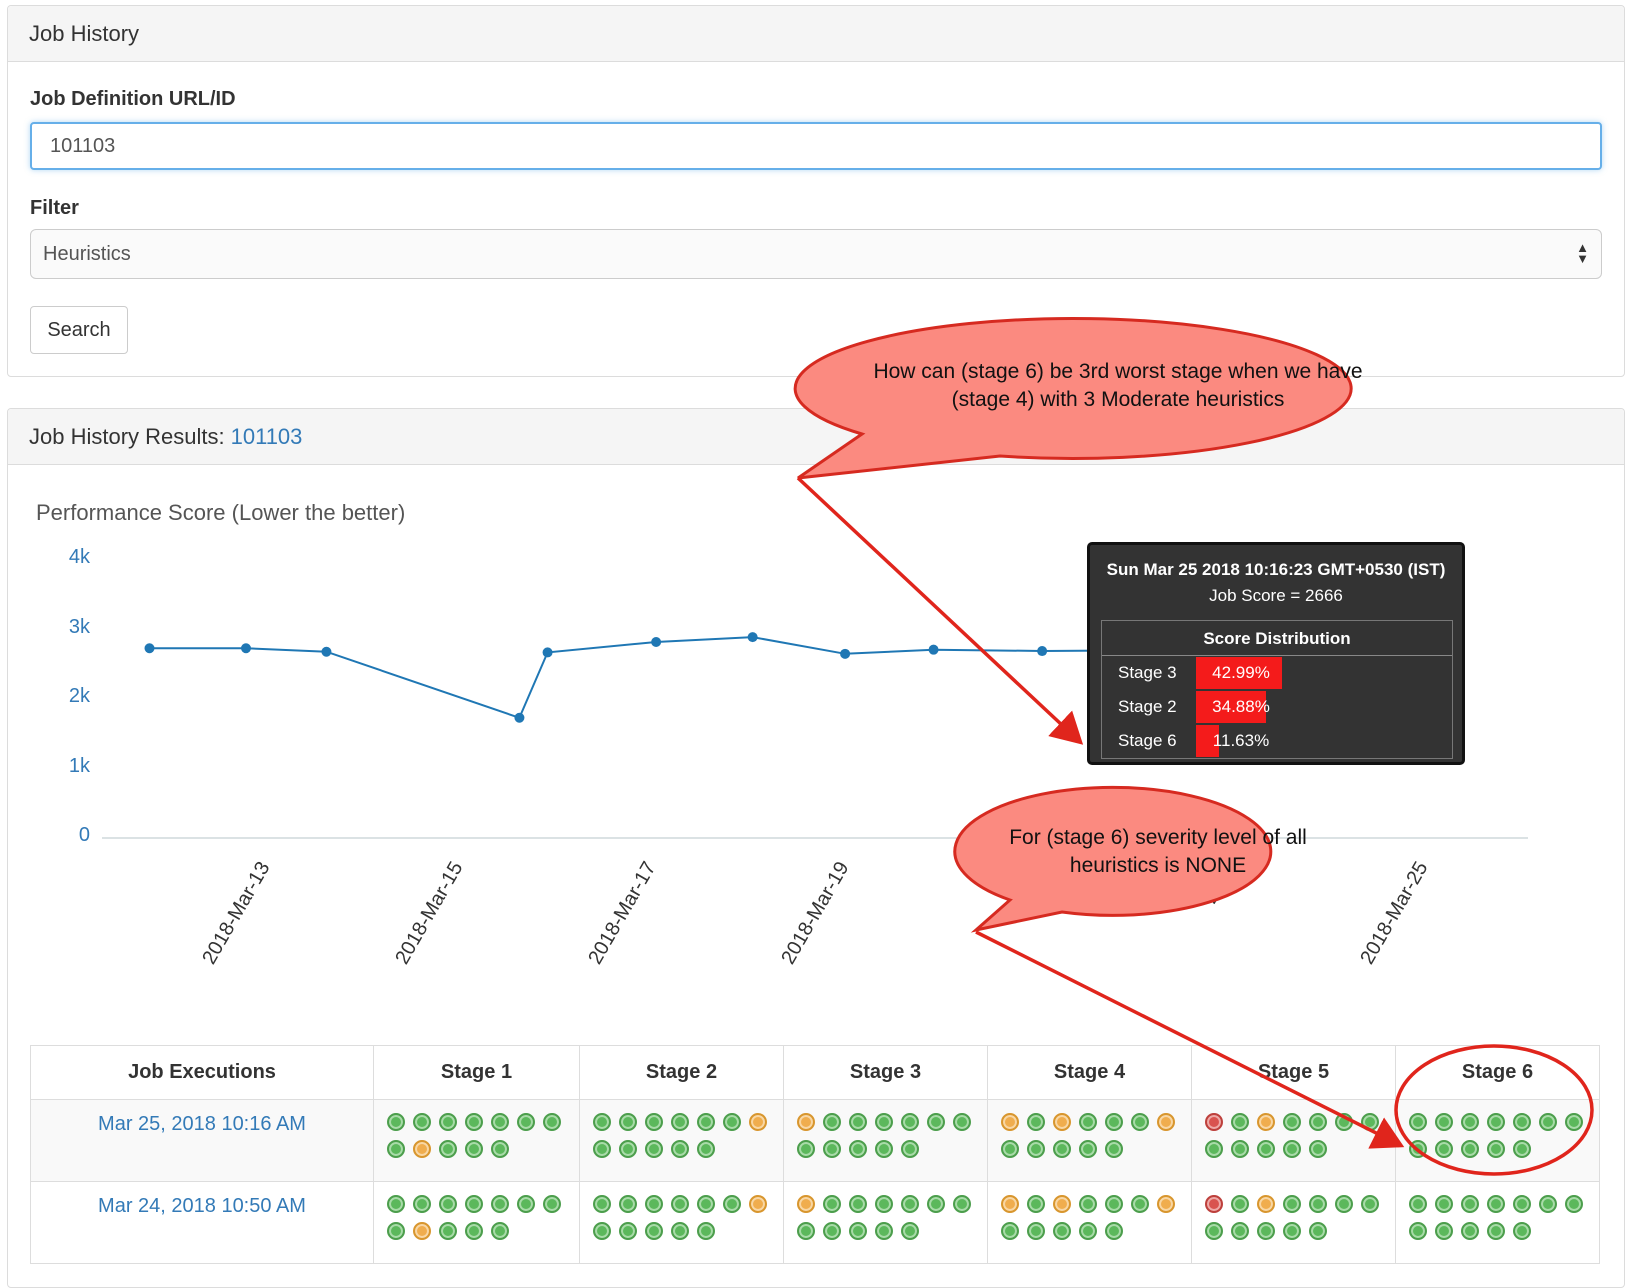  What do you see at coordinates (202, 1118) in the screenshot?
I see `execution-link: Mar 25, 2018 10:16 AM` at bounding box center [202, 1118].